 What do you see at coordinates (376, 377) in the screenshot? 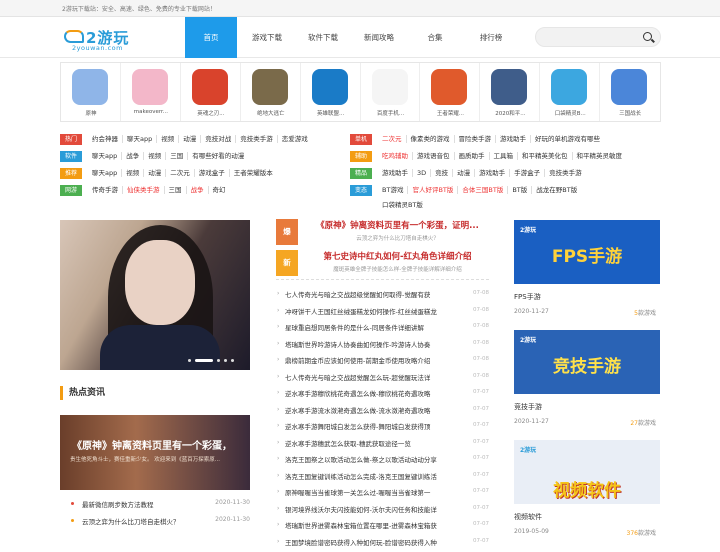
I see `news-title: 七人传奇光与暗之交战超觉醒怎么玩-超觉醒玩法详` at bounding box center [376, 377].